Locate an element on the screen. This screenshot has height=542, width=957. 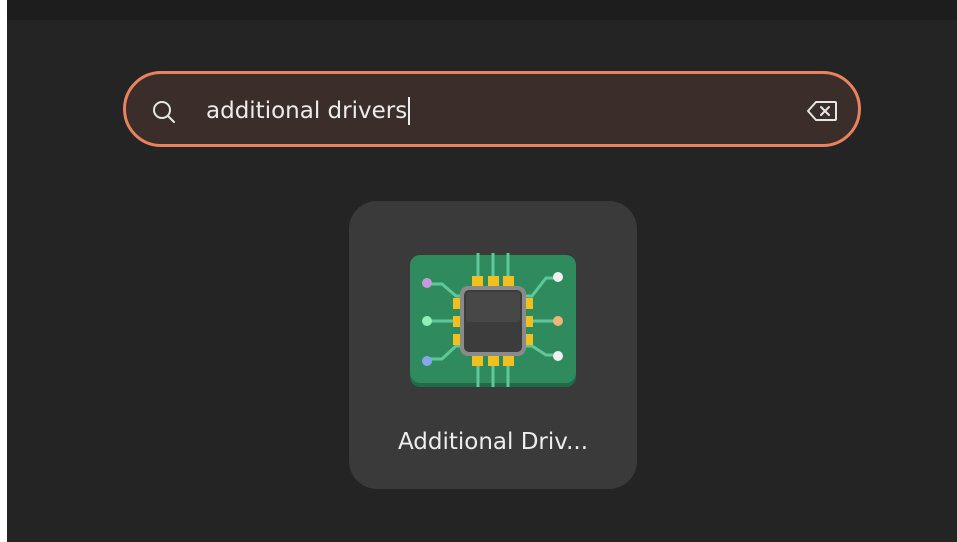
top-bar is located at coordinates (482, 10).